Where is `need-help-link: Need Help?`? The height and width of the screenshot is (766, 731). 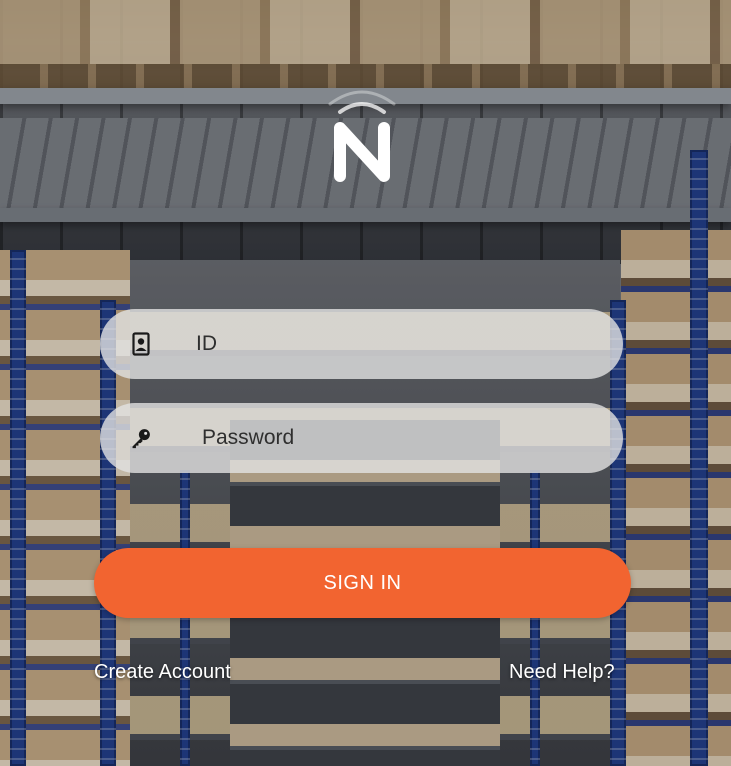 need-help-link: Need Help? is located at coordinates (562, 672).